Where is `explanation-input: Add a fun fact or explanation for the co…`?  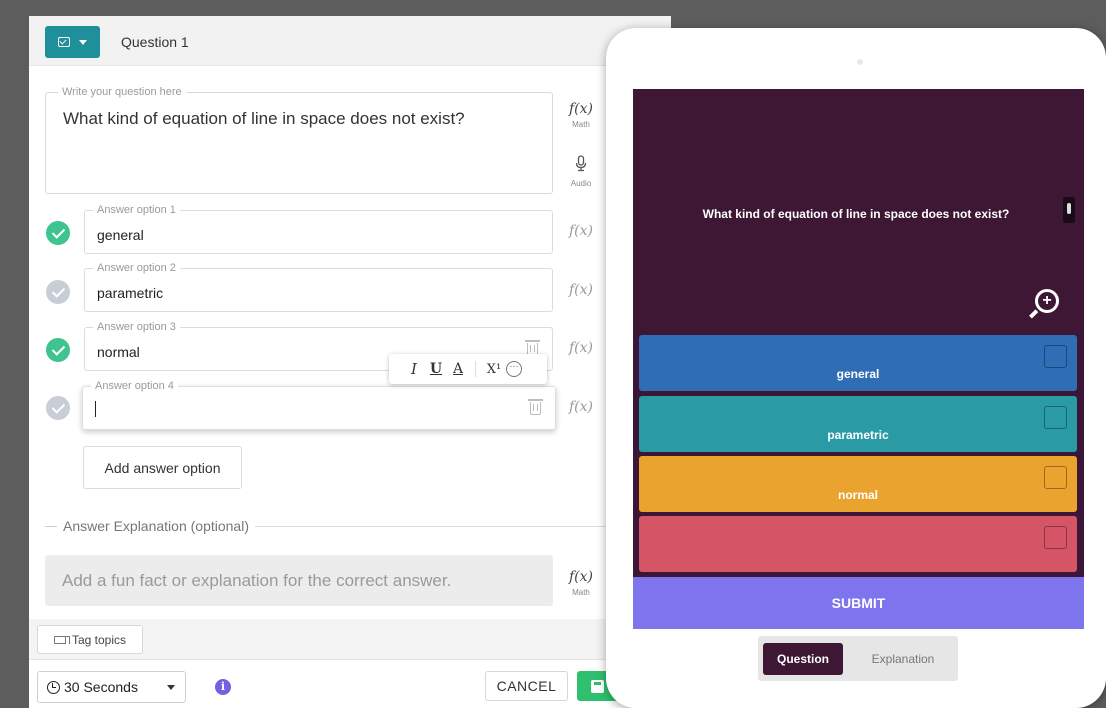 explanation-input: Add a fun fact or explanation for the co… is located at coordinates (299, 580).